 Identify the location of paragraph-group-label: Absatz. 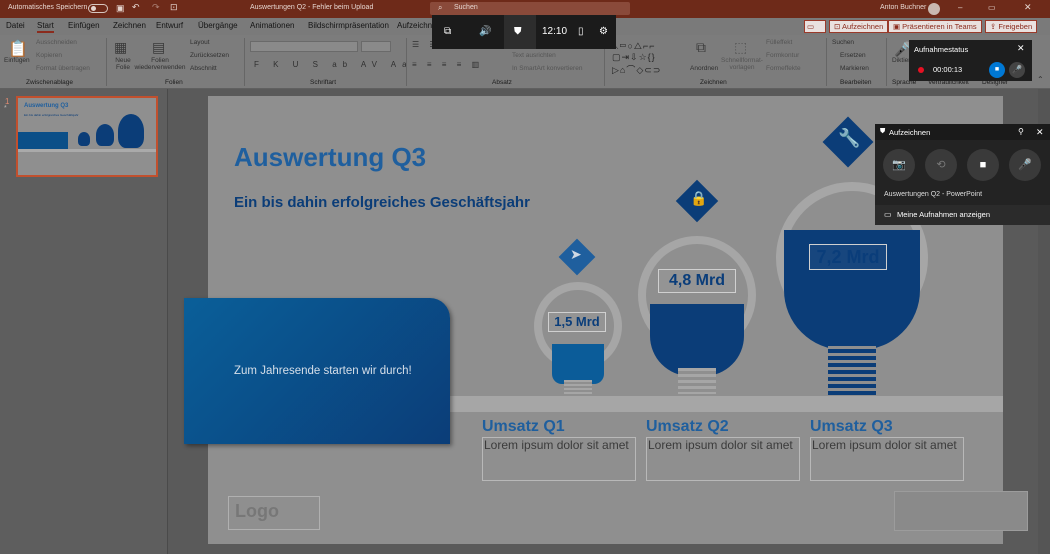
(502, 82).